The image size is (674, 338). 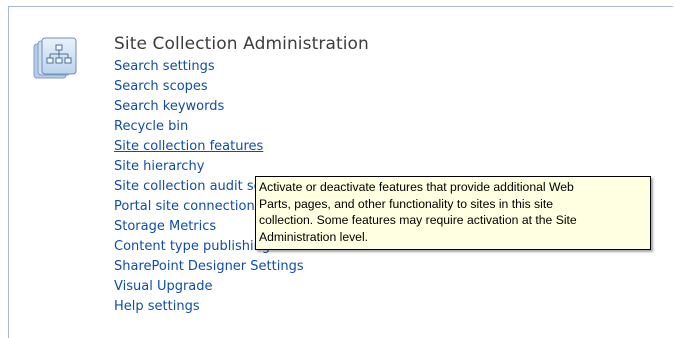 I want to click on link-search-keywords: Search keywords, so click(x=169, y=106).